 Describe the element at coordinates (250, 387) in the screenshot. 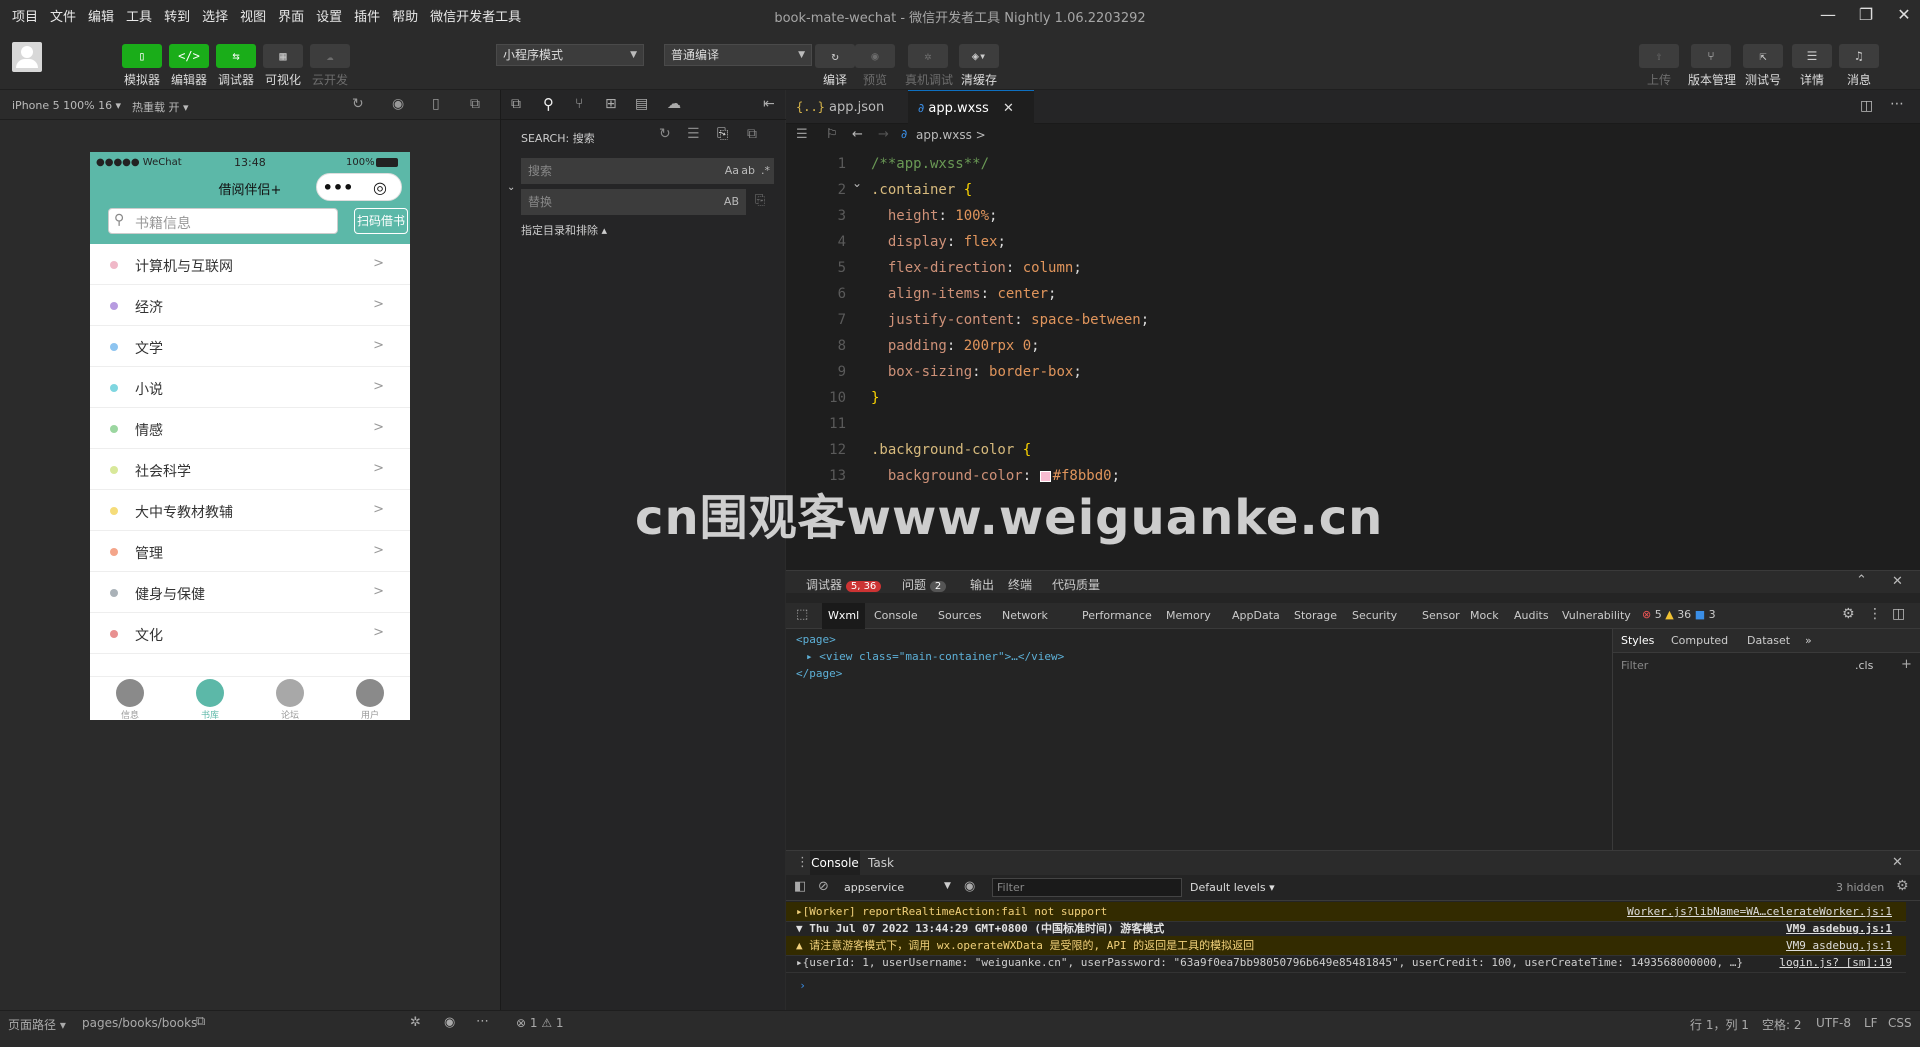

I see `category-item: 小说 >` at that location.